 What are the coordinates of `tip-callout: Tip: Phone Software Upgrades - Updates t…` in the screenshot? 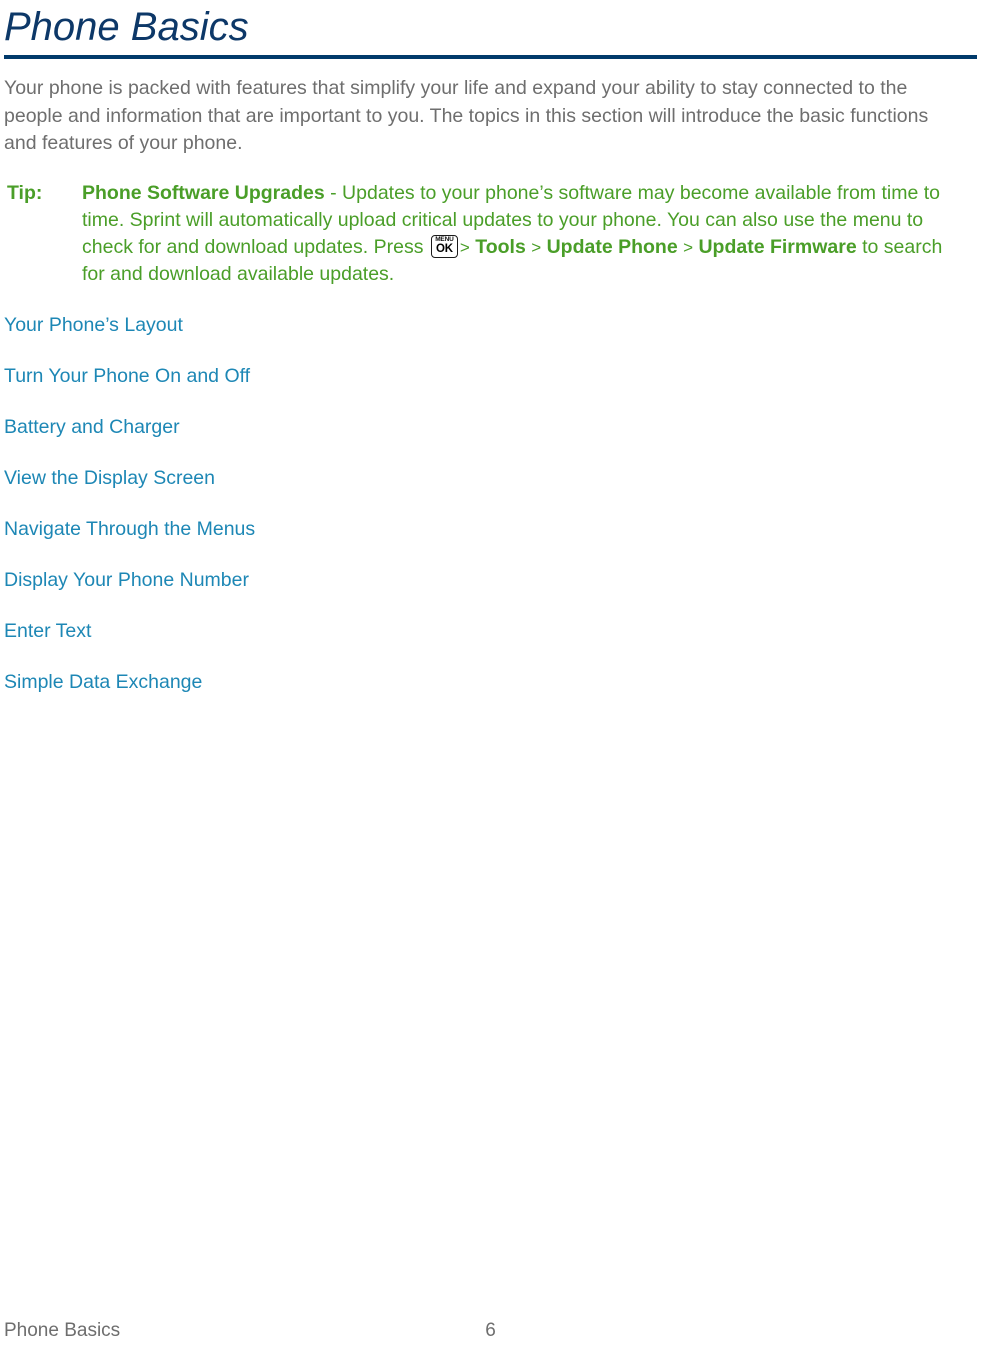 It's located at (486, 234).